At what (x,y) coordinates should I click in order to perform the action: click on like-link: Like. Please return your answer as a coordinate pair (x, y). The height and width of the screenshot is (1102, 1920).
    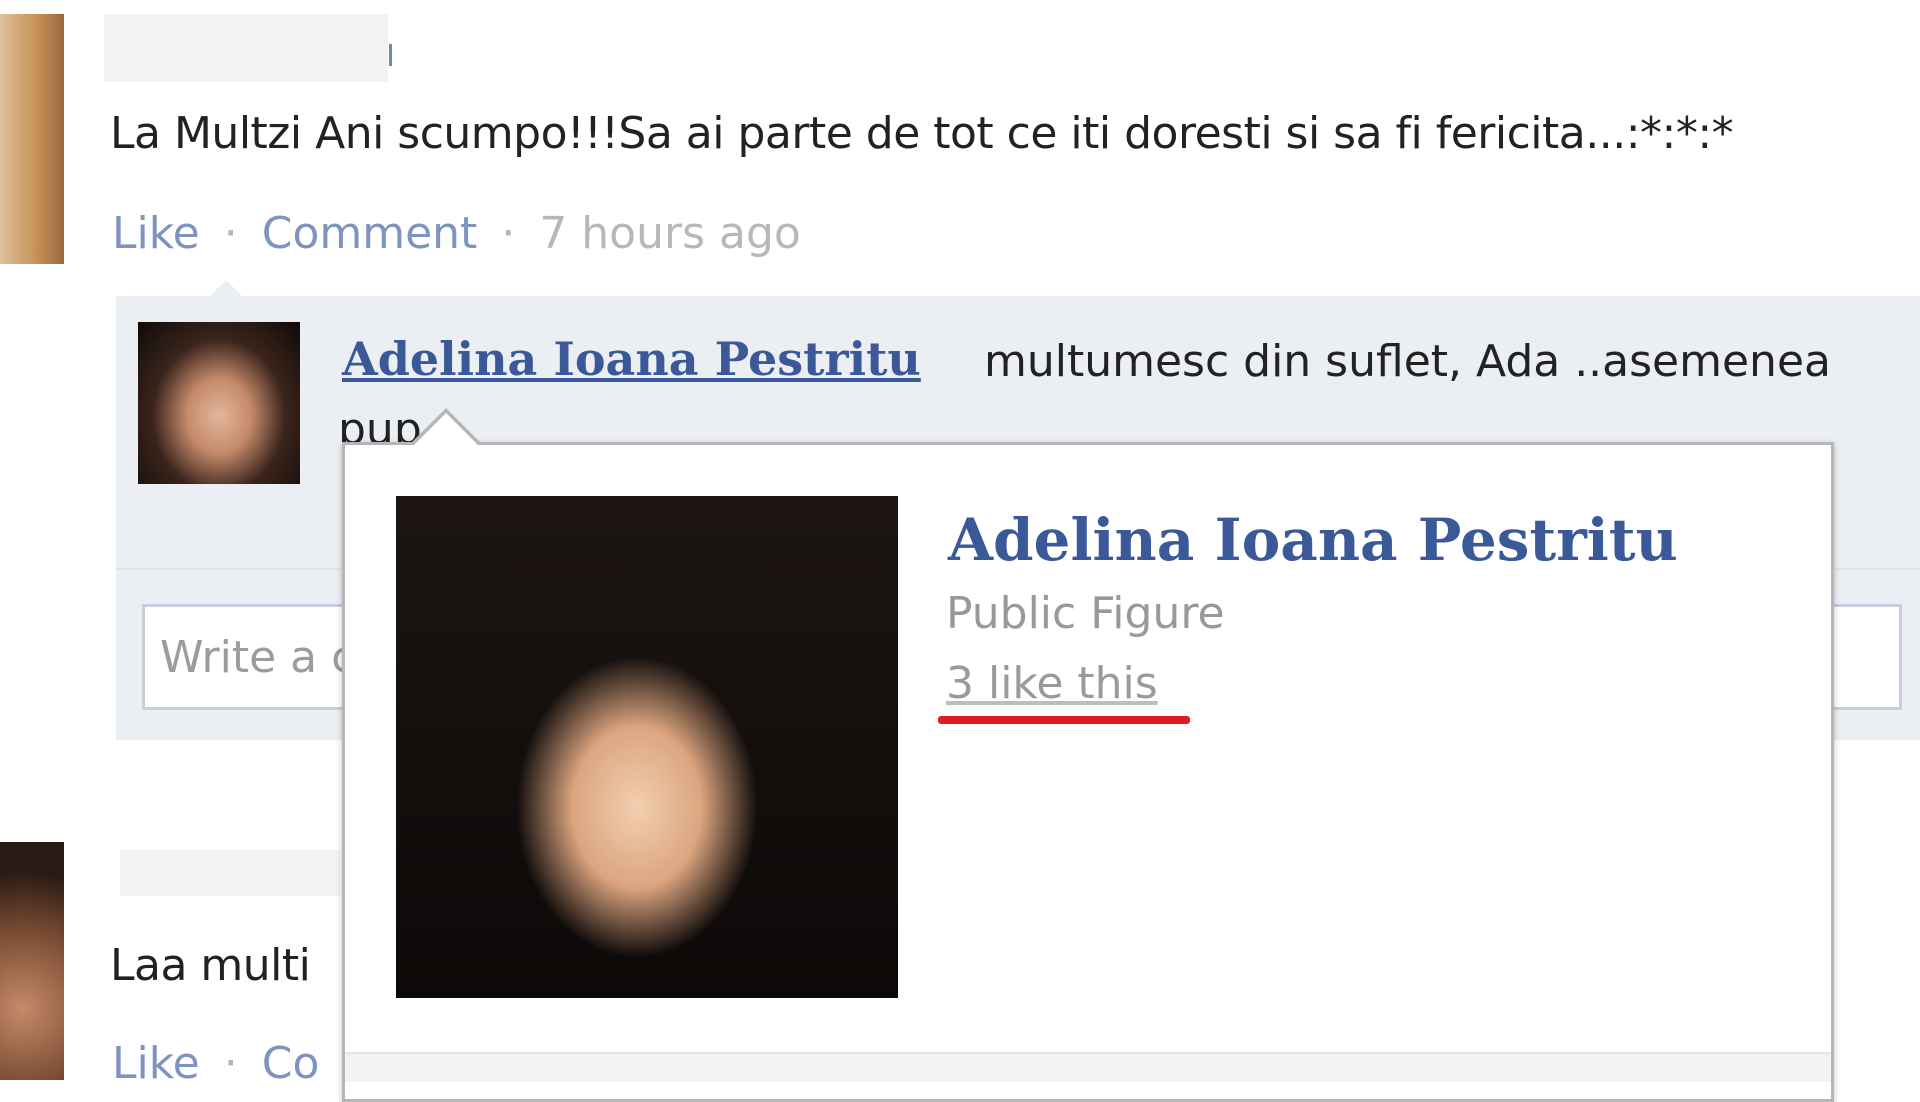
    Looking at the image, I should click on (156, 233).